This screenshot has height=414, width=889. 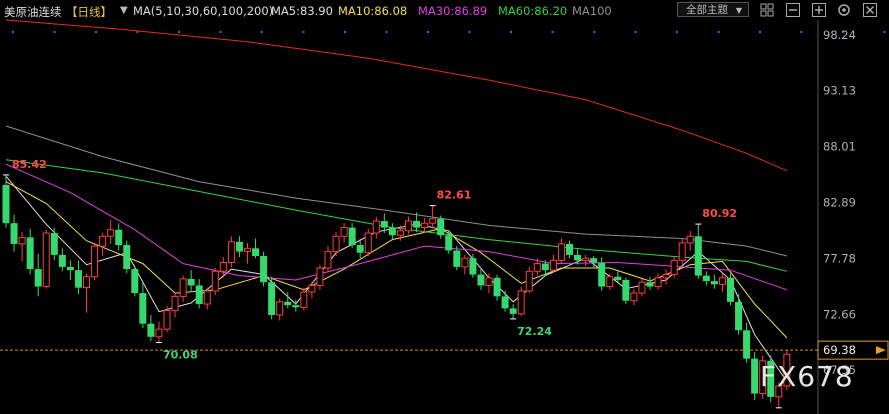 I want to click on theme-select: 全部主题 ▼, so click(x=713, y=9).